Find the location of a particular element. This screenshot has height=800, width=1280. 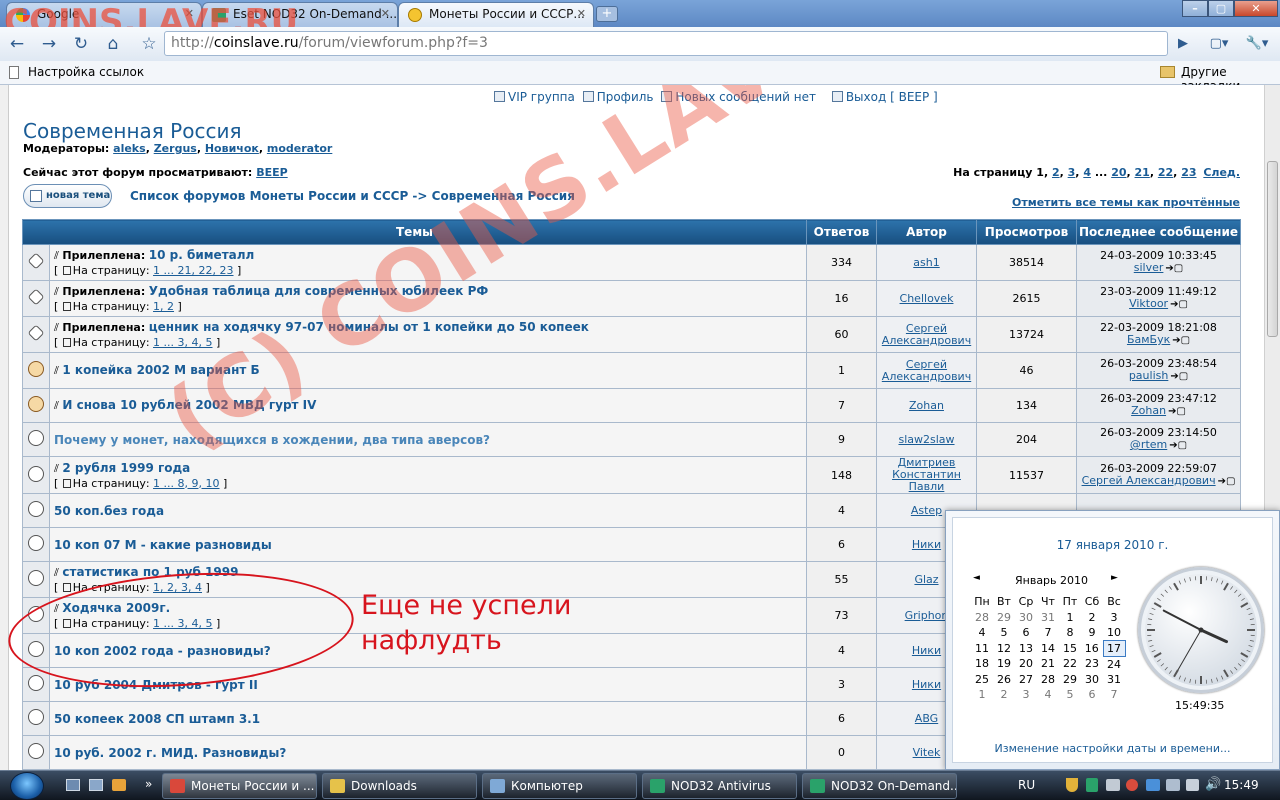

topic-title-link: 10 коп 2002 года - разновиды? is located at coordinates (162, 651).